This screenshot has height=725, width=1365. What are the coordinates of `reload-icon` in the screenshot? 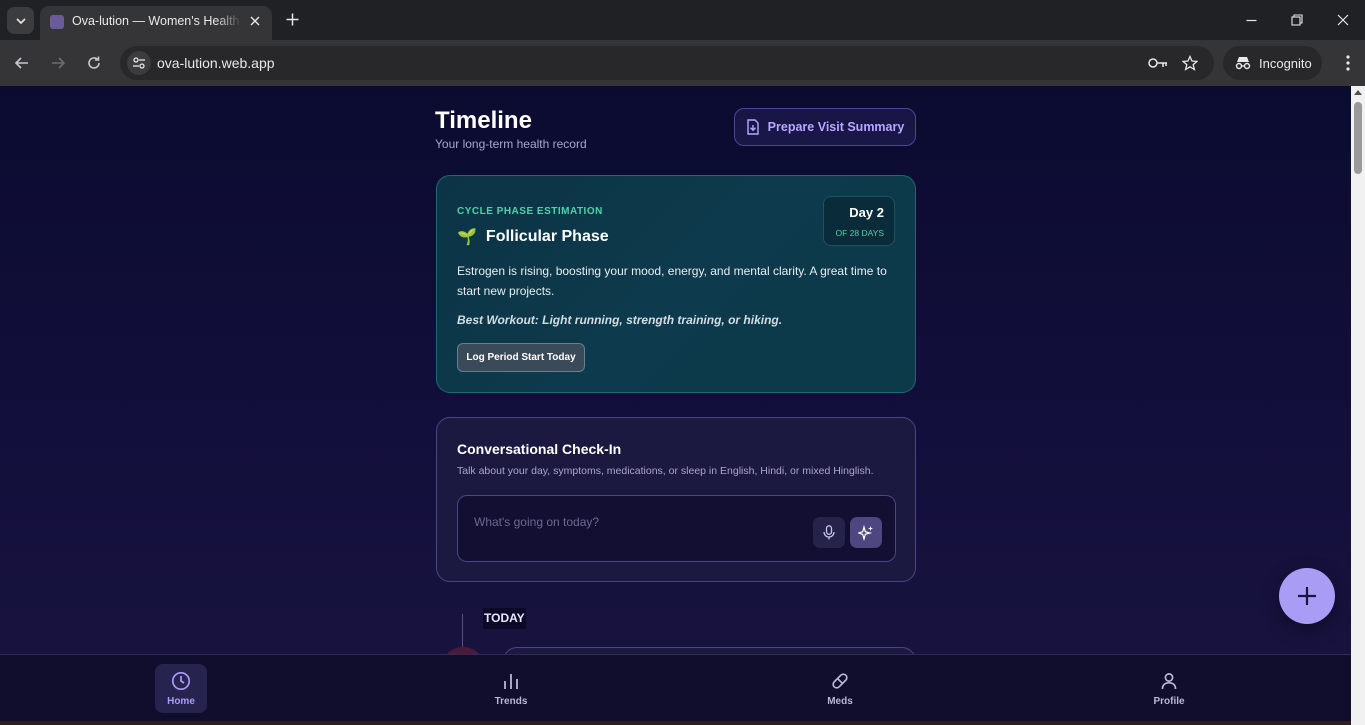 It's located at (94, 62).